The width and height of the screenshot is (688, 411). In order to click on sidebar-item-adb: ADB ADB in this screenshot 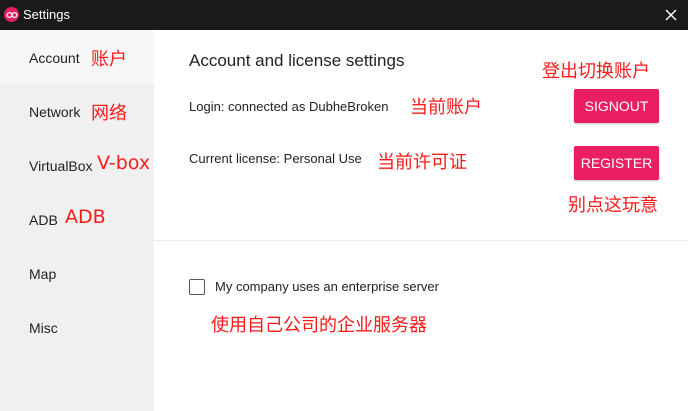, I will do `click(77, 219)`.